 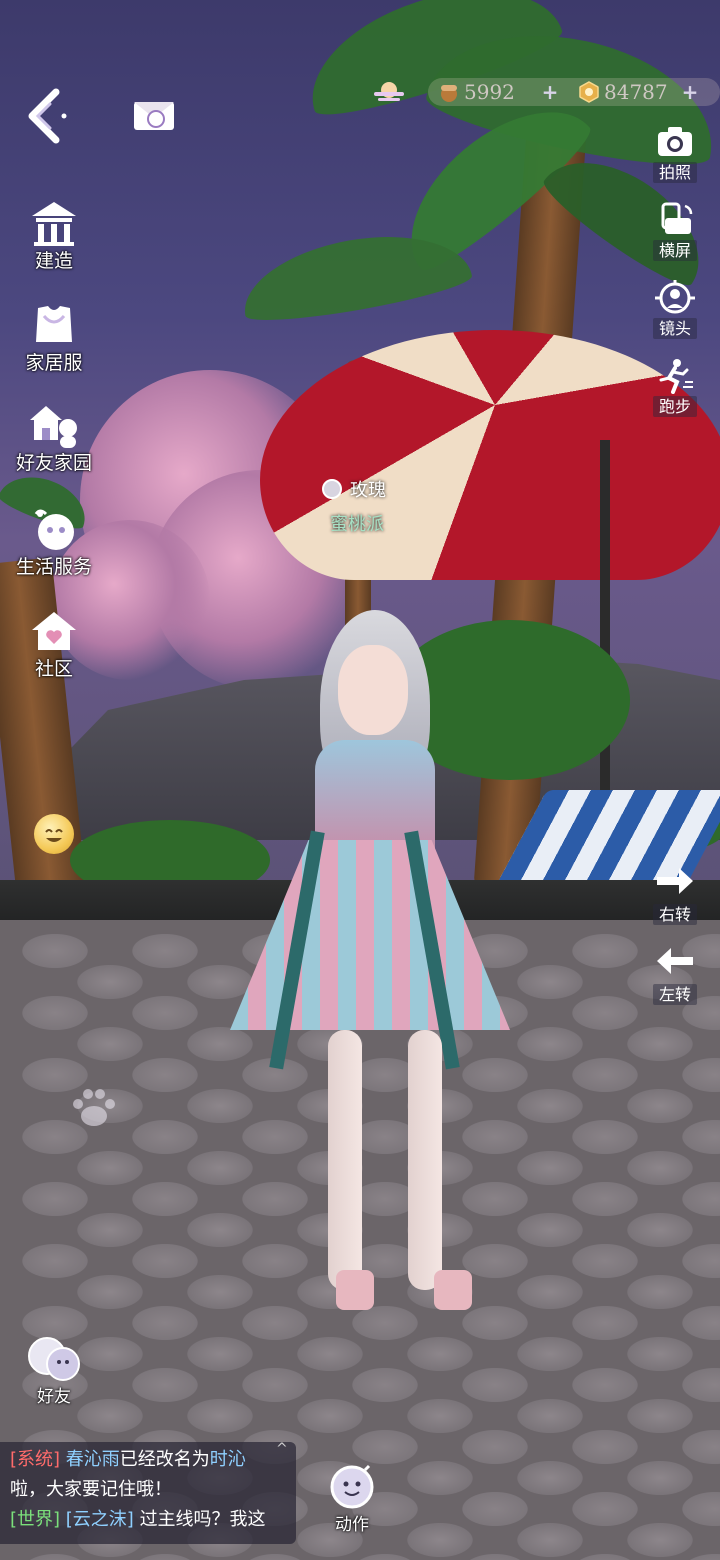 I want to click on turn-right-label: 右转, so click(x=674, y=914).